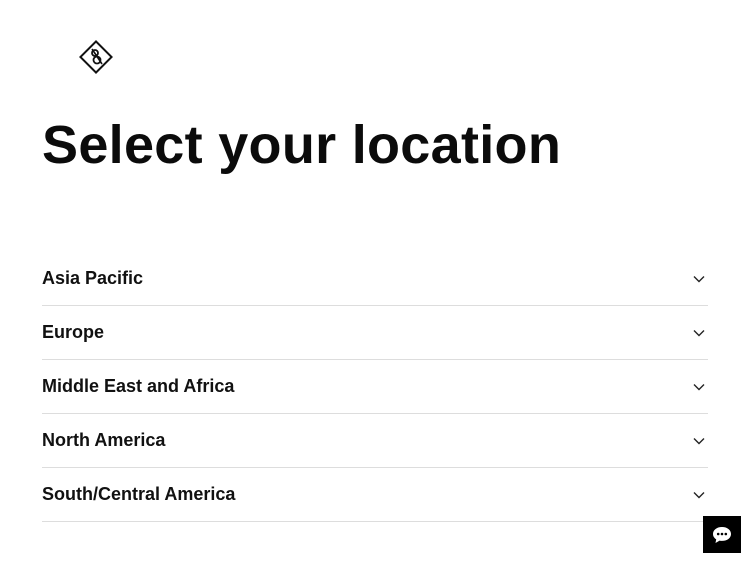  I want to click on region-label: Europe, so click(73, 332).